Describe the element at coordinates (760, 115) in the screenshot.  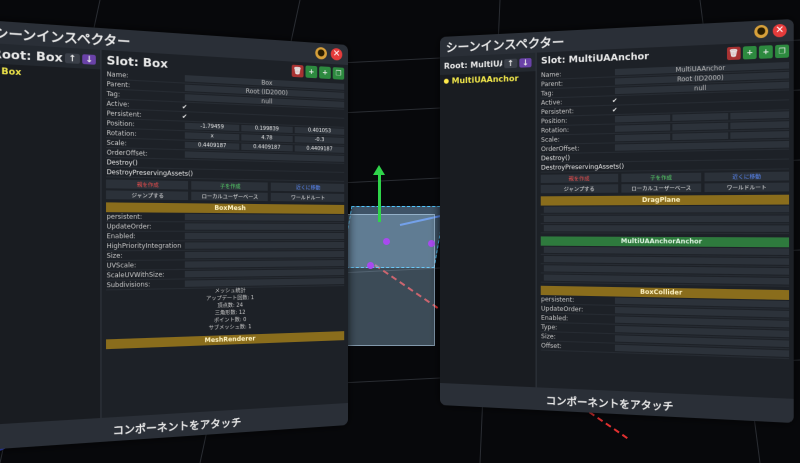
I see `position-z-field` at that location.